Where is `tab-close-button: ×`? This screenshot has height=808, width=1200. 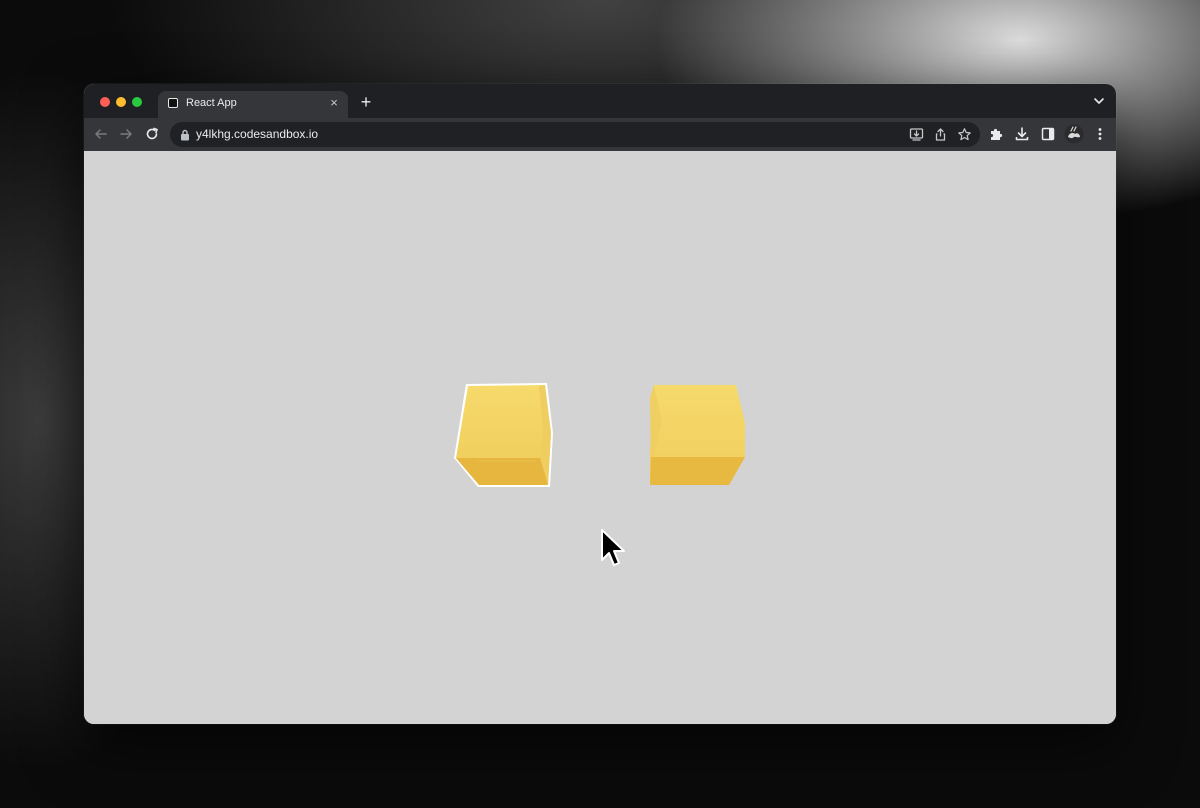
tab-close-button: × is located at coordinates (334, 103).